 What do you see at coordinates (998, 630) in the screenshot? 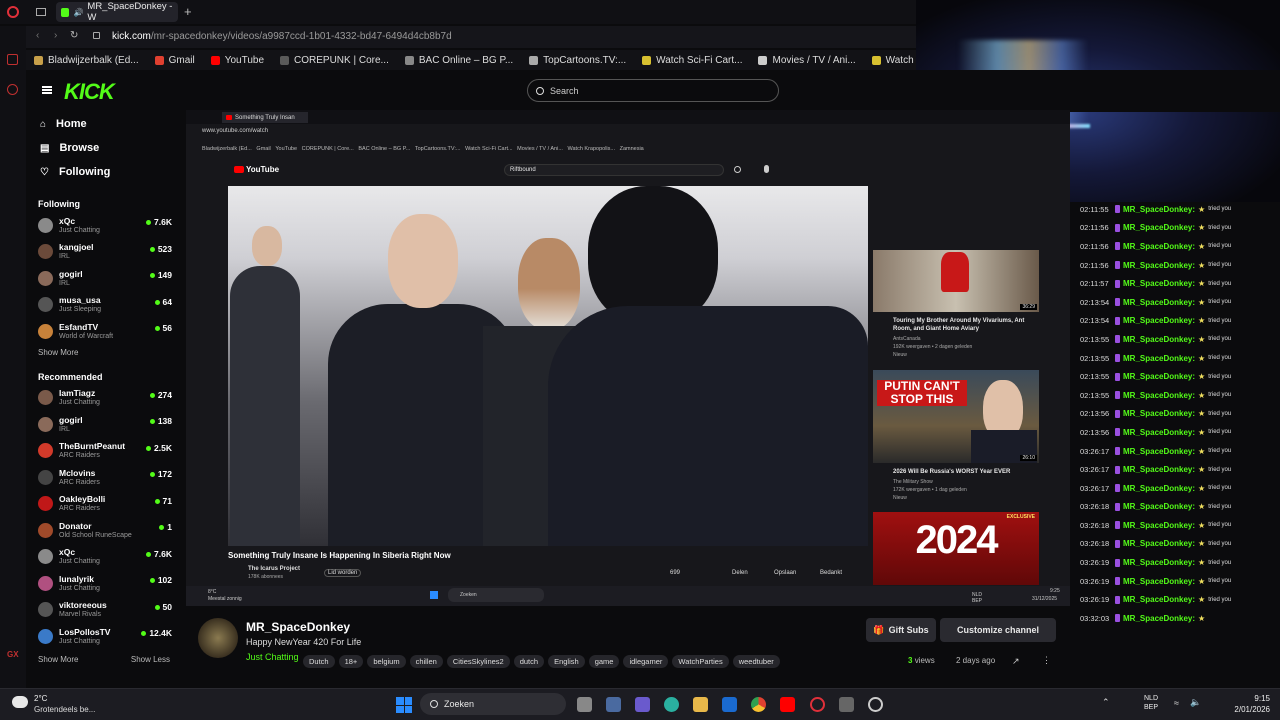
I see `customize-channel-button: Customize channel` at bounding box center [998, 630].